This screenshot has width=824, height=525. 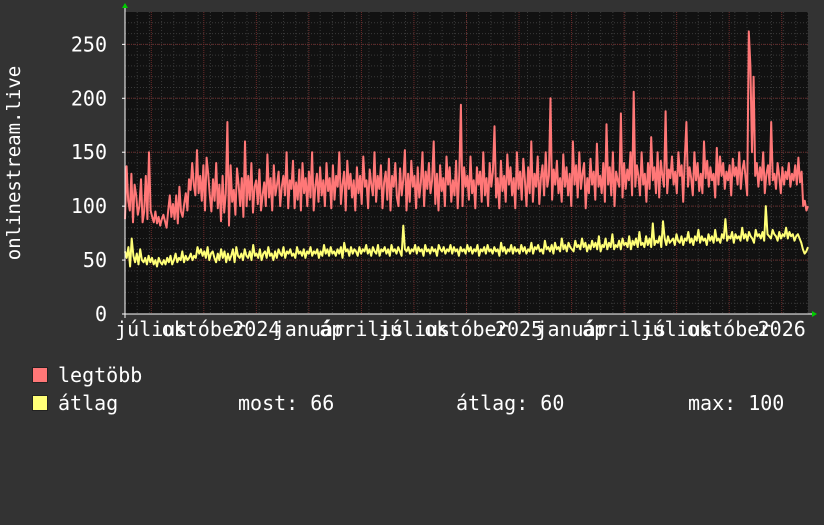 What do you see at coordinates (552, 403) in the screenshot?
I see `stat-avg-value: 60` at bounding box center [552, 403].